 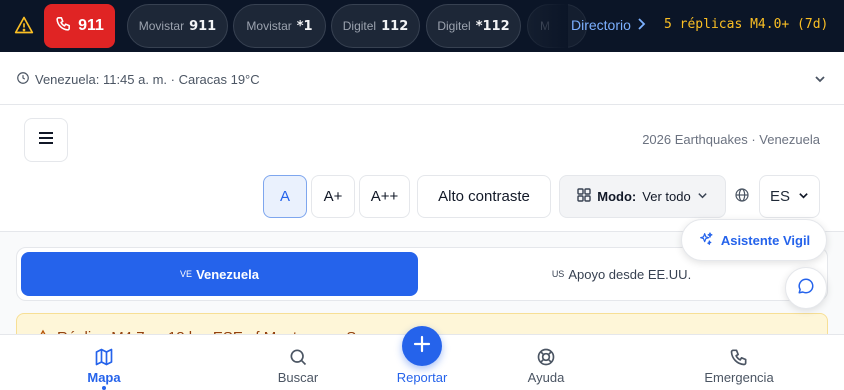 What do you see at coordinates (104, 377) in the screenshot?
I see `nav-label: Mapa` at bounding box center [104, 377].